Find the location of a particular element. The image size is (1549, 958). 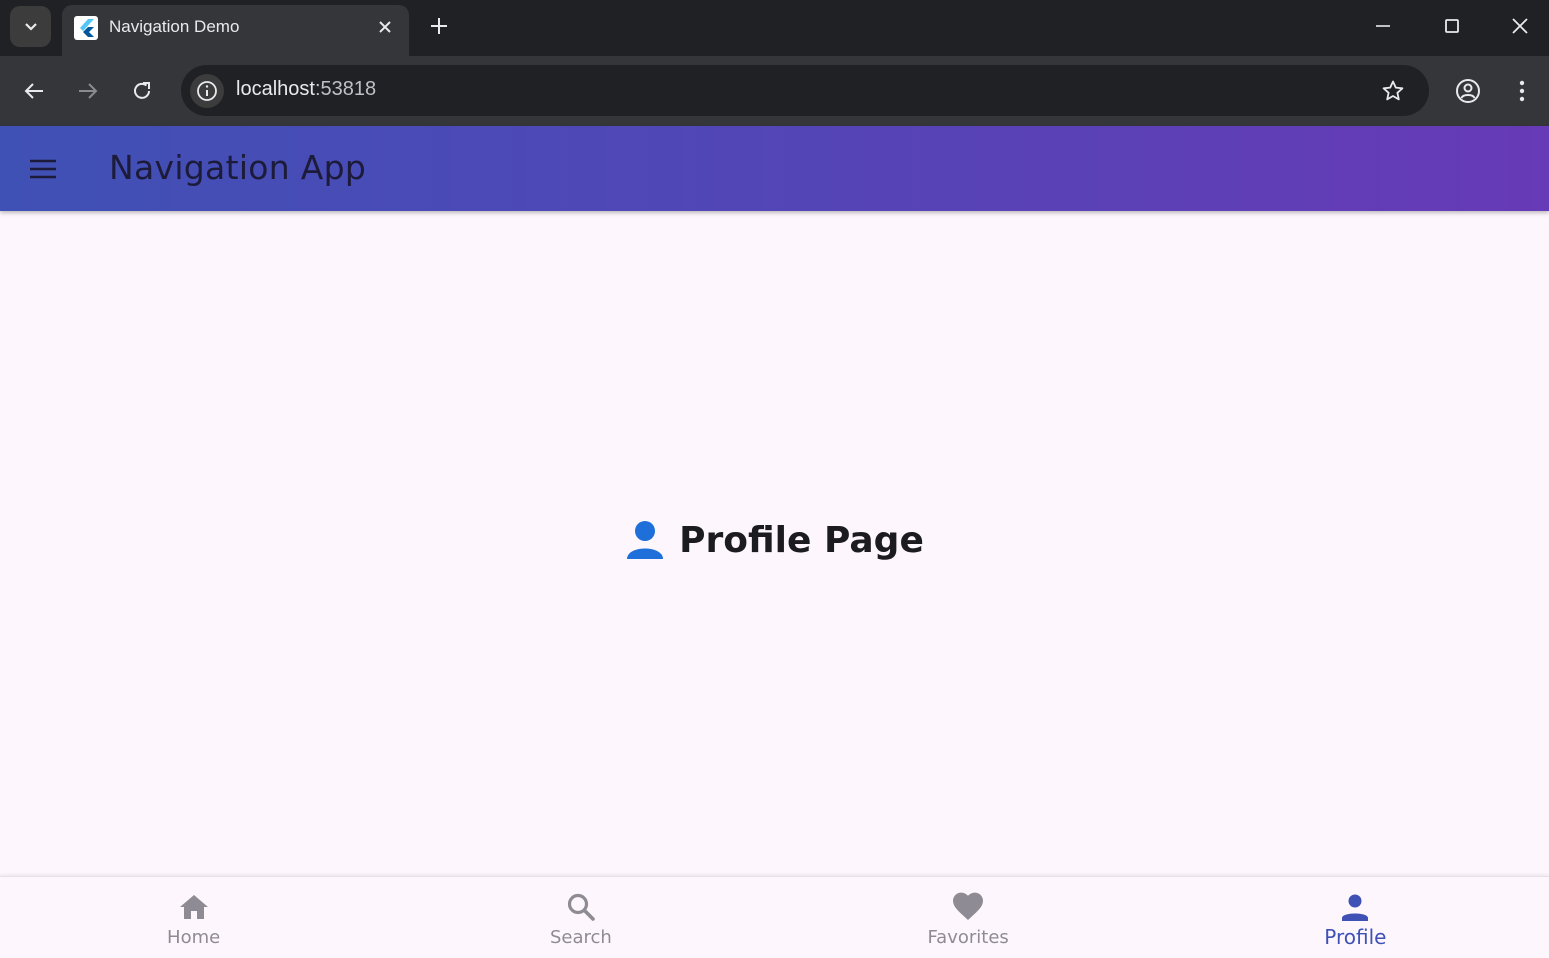

reload-button is located at coordinates (142, 91).